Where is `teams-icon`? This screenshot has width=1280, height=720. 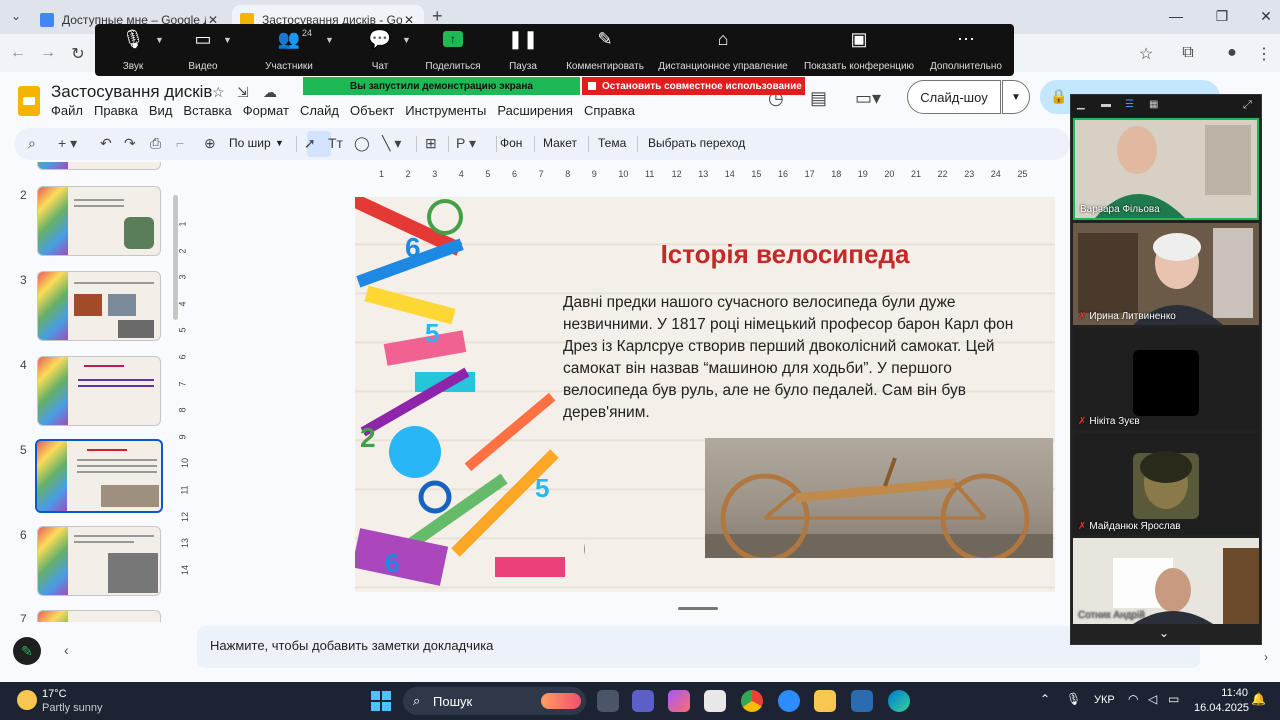 teams-icon is located at coordinates (643, 701).